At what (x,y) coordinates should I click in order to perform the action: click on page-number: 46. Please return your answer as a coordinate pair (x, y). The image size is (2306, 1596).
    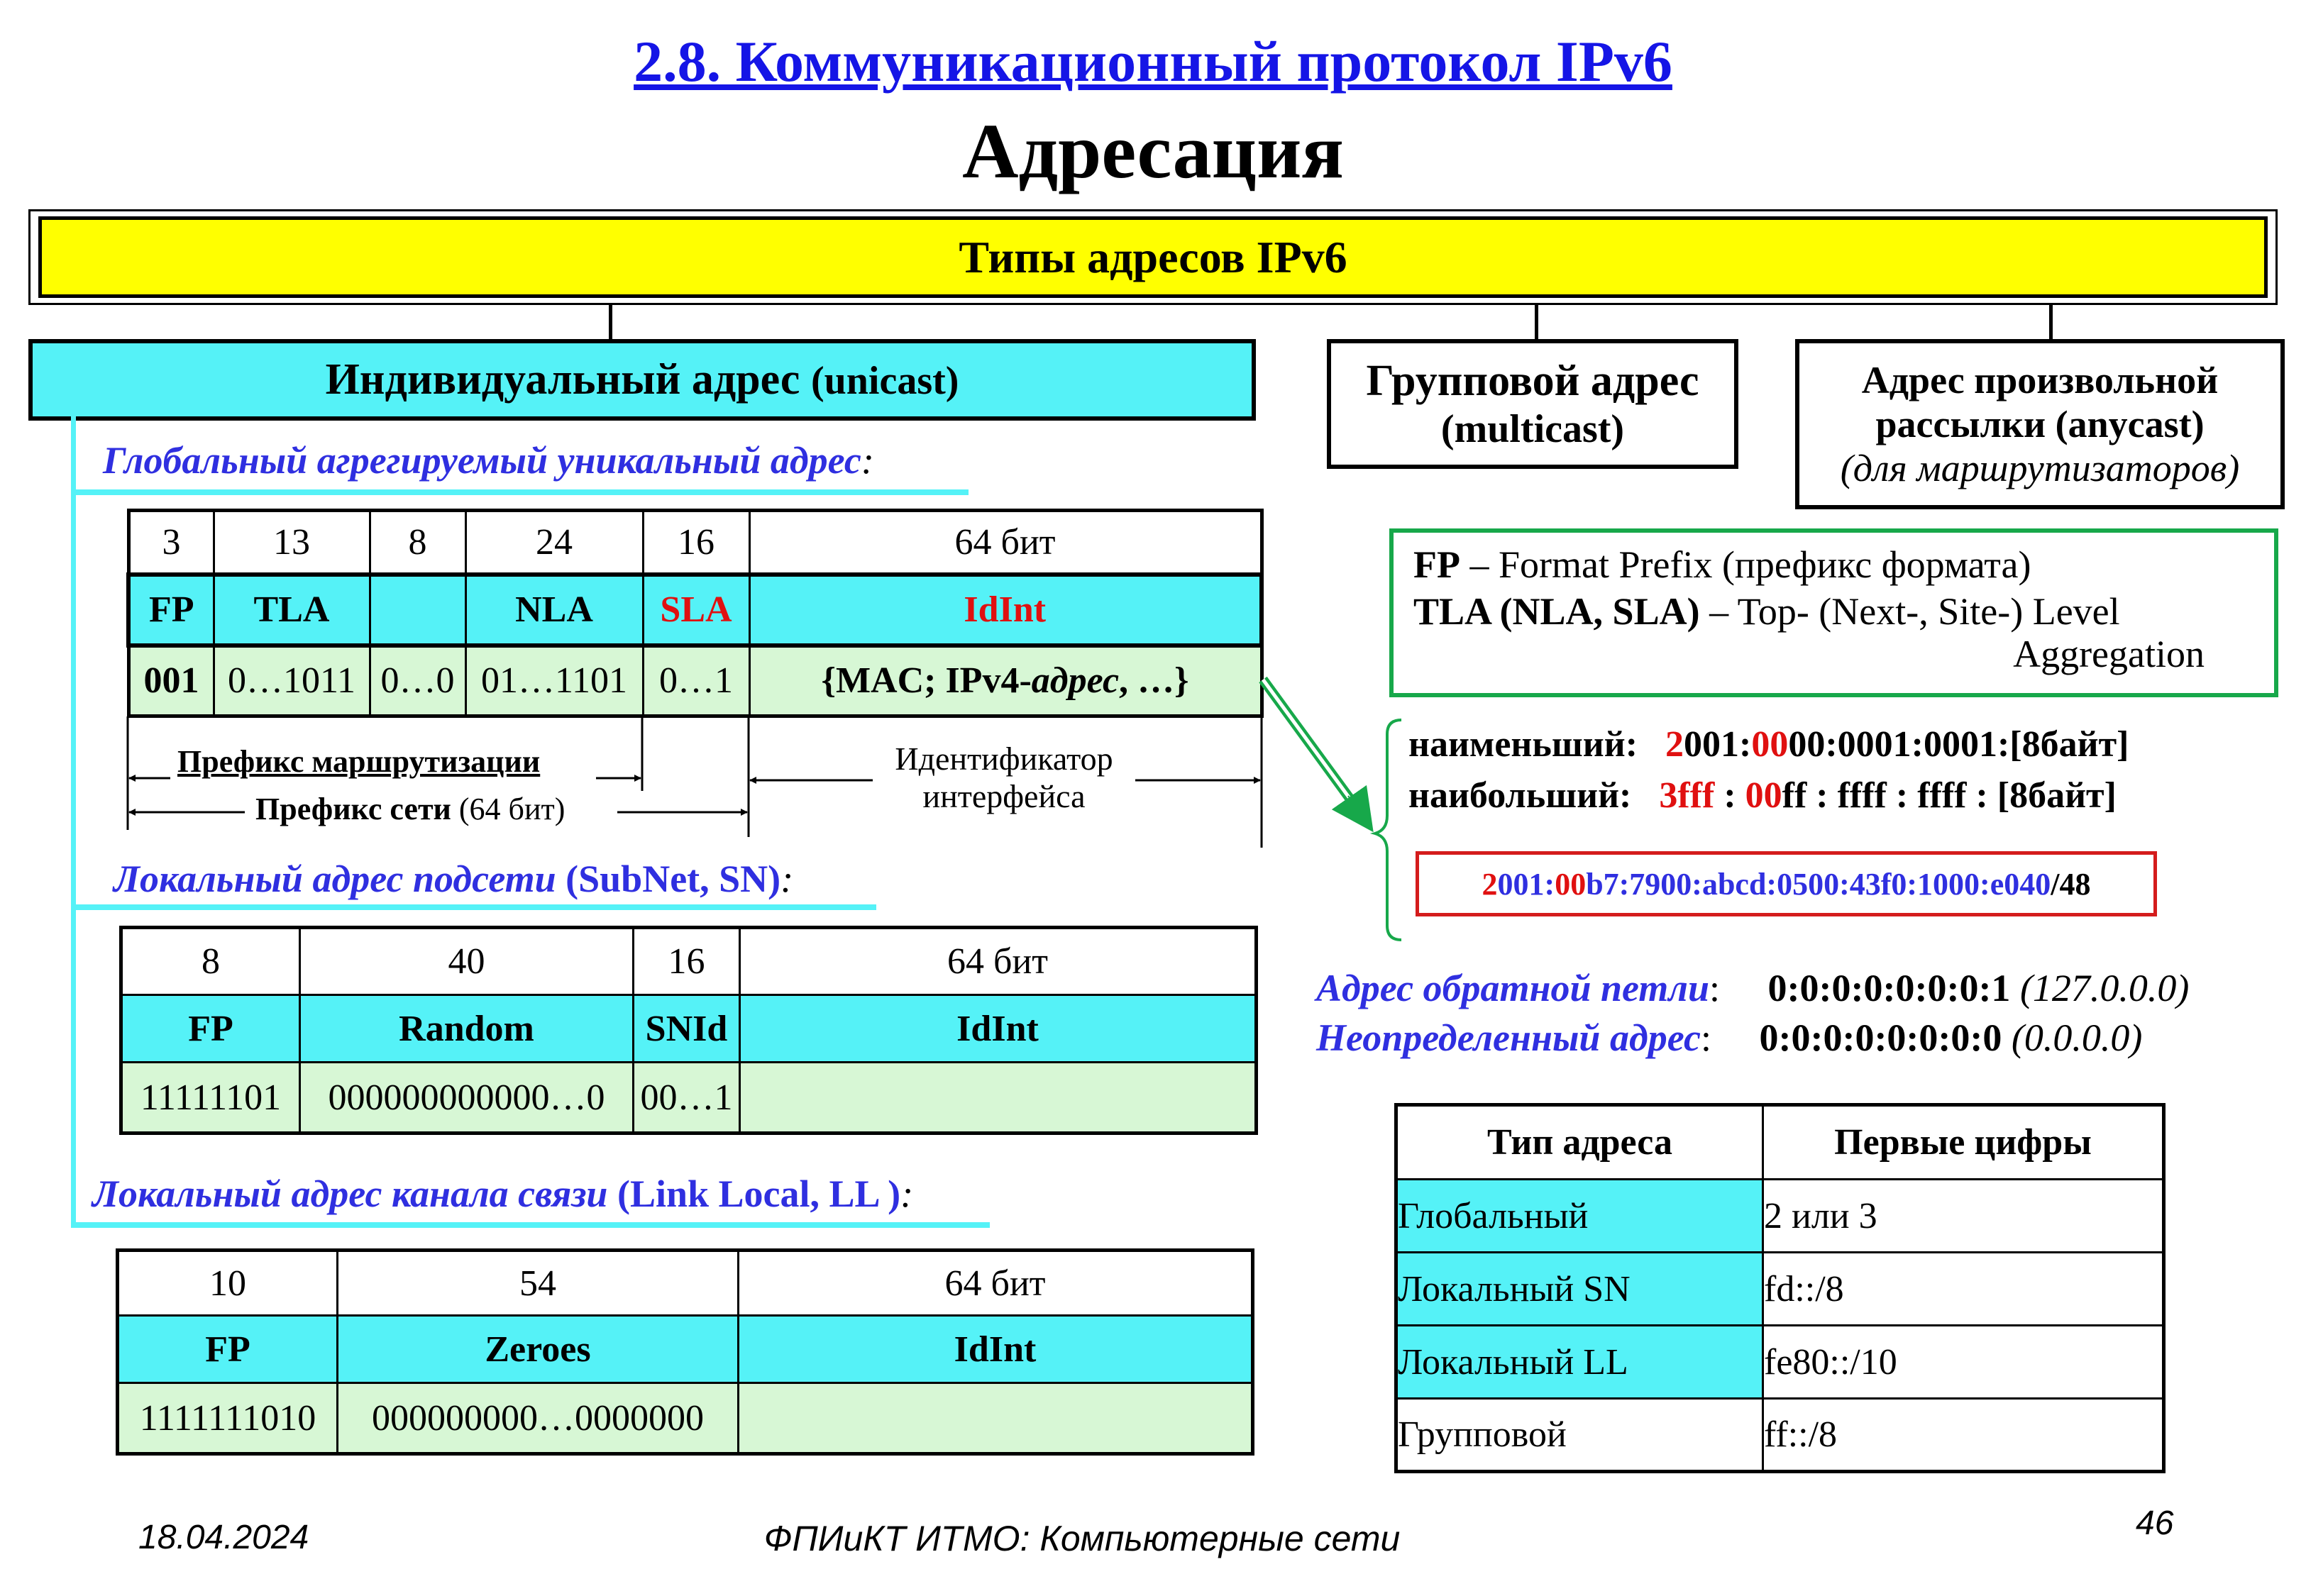
    Looking at the image, I should click on (2155, 1523).